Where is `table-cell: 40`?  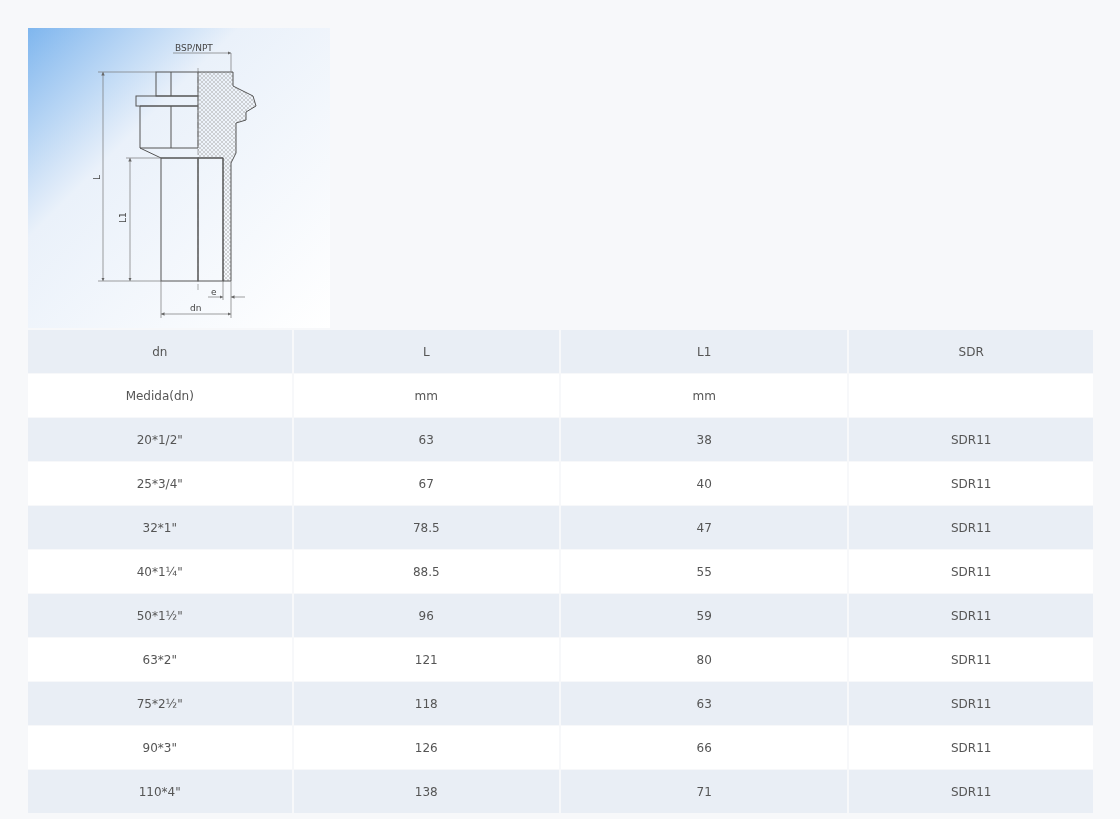
table-cell: 40 is located at coordinates (704, 484).